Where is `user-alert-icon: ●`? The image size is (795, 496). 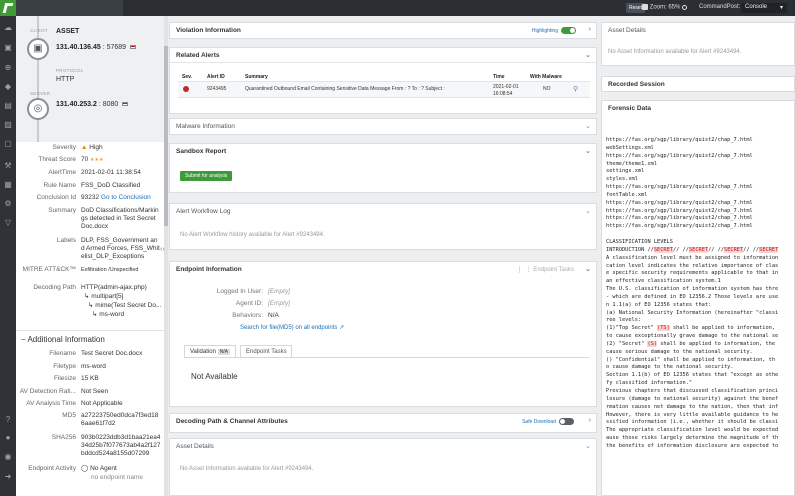
user-alert-icon: ● is located at coordinates (8, 438).